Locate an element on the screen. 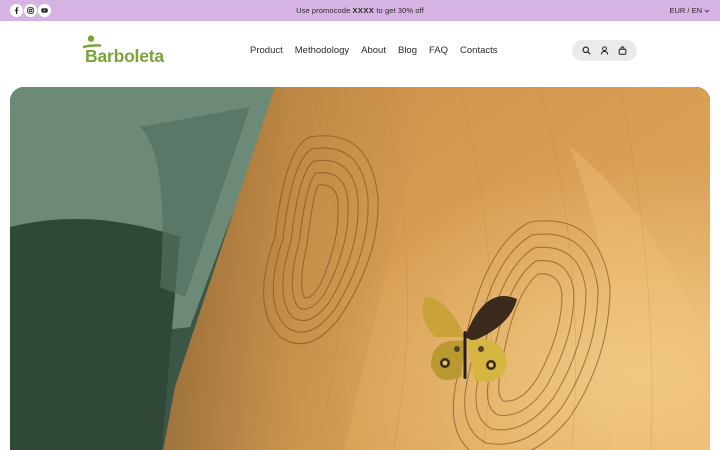 This screenshot has height=450, width=720. promo-text-before: Use promocode is located at coordinates (323, 10).